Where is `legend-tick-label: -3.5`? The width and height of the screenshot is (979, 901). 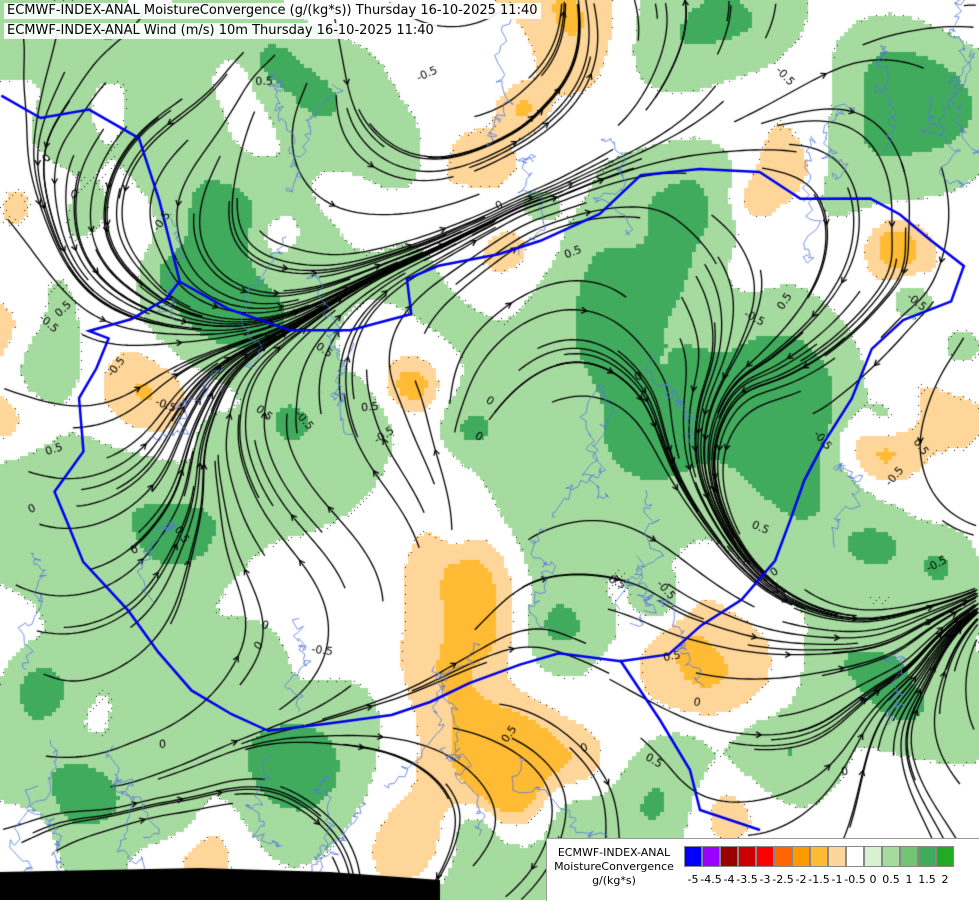
legend-tick-label: -3.5 is located at coordinates (747, 879).